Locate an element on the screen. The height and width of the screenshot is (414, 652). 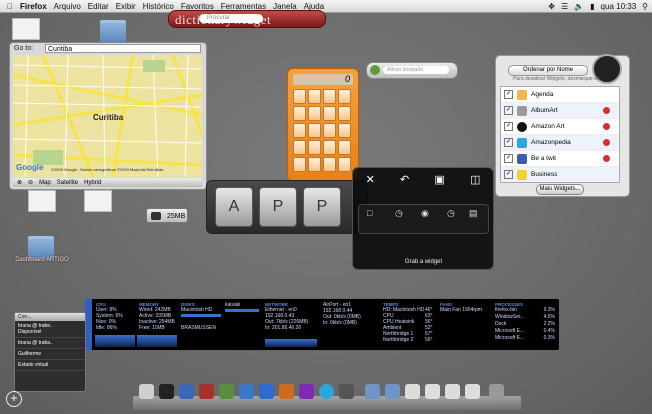
widget-list-item: ✓ Business is located at coordinates (560, 174).